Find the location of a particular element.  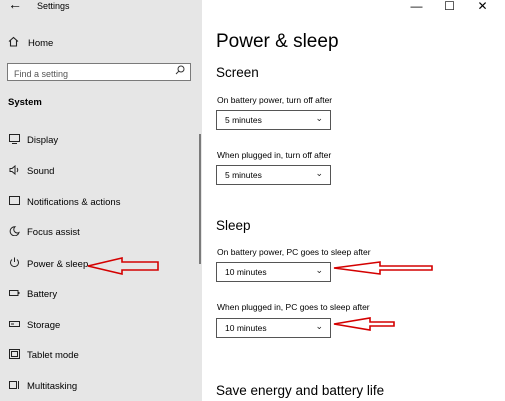

sidebar-item-sound: Sound is located at coordinates (31, 171).